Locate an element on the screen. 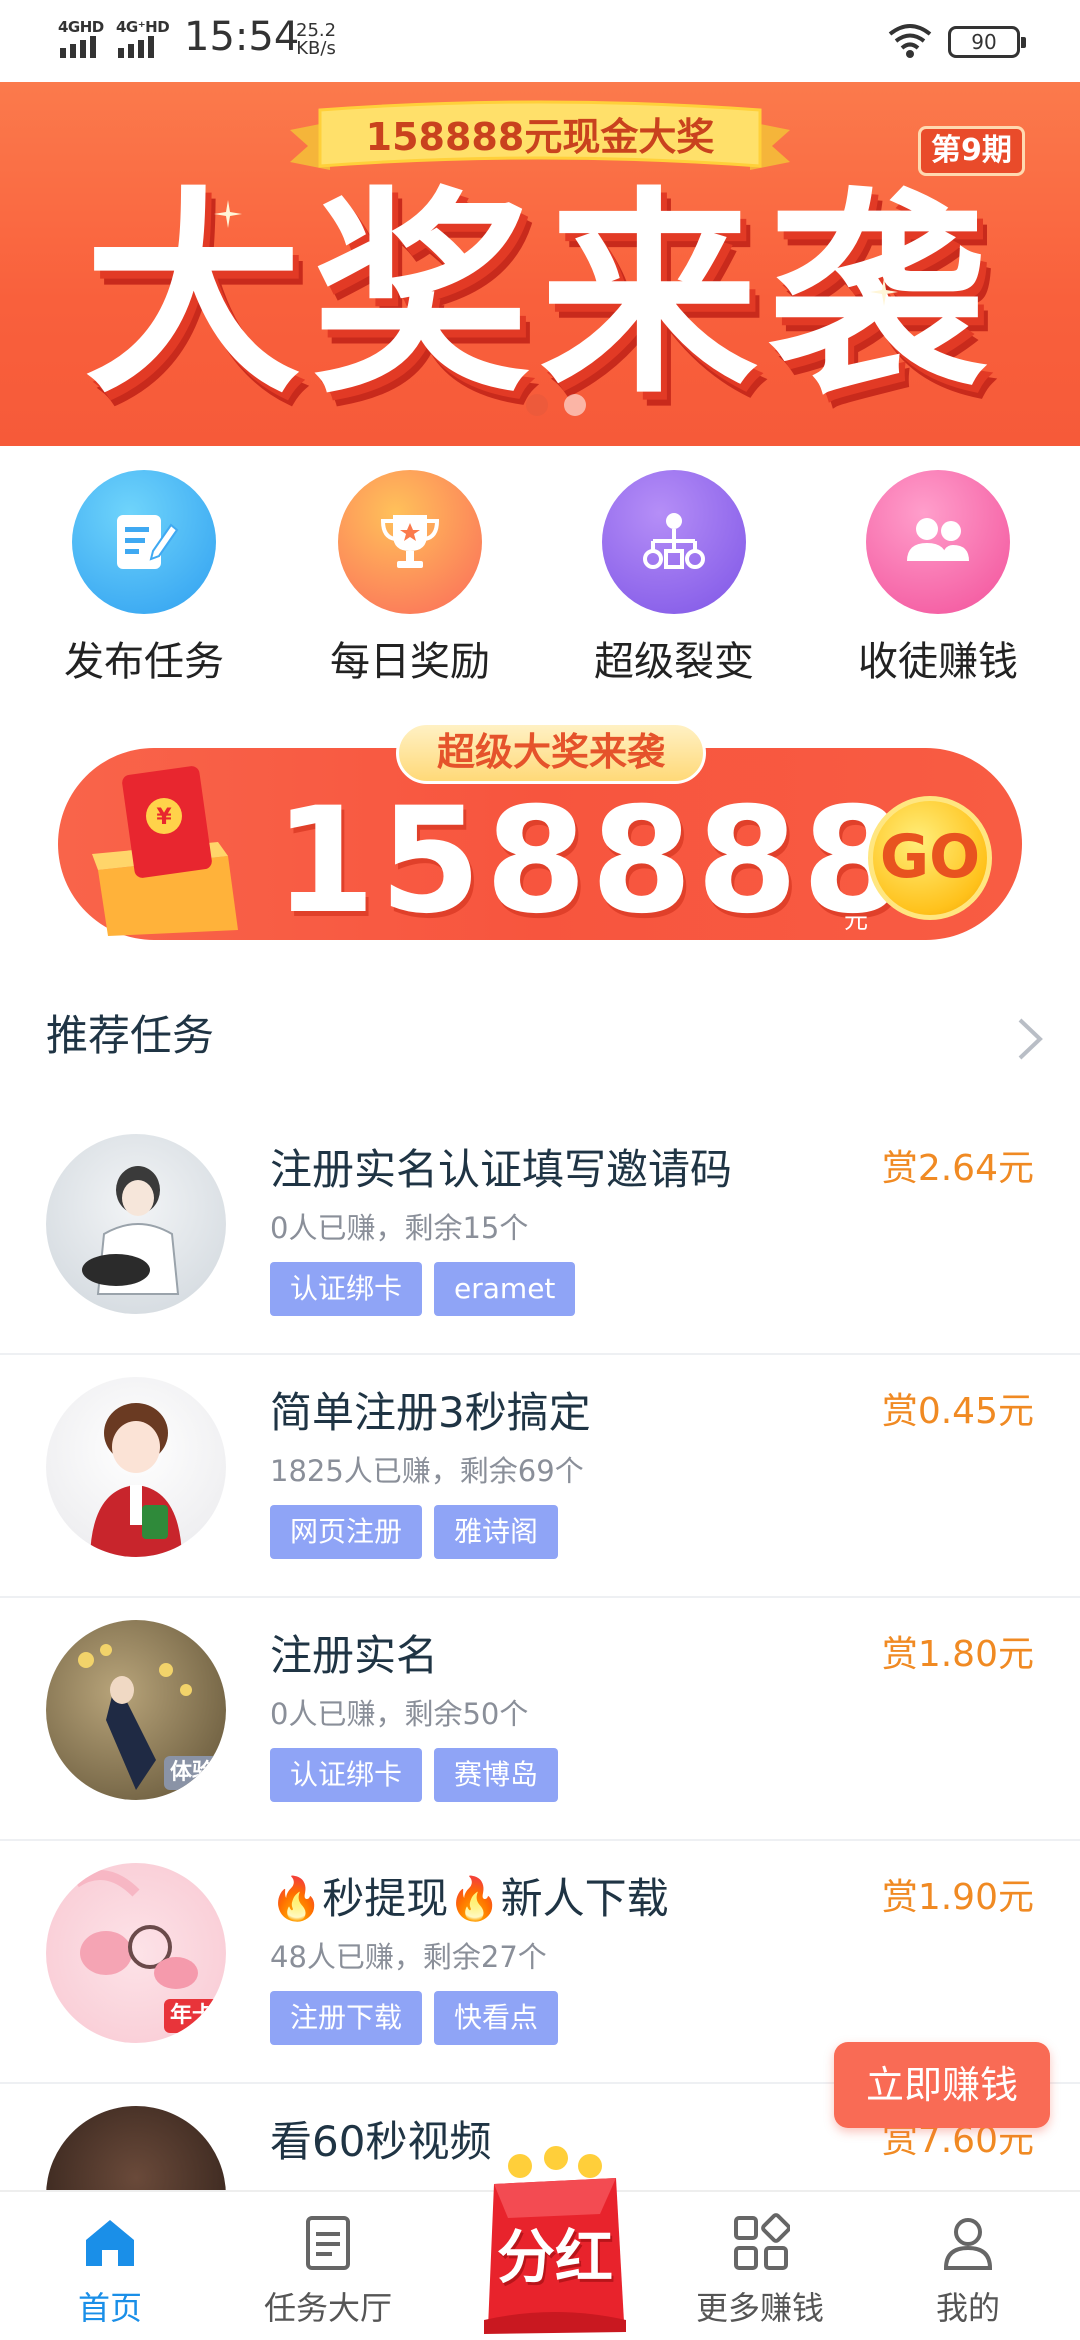 This screenshot has width=1080, height=2340. go-button: GO is located at coordinates (930, 858).